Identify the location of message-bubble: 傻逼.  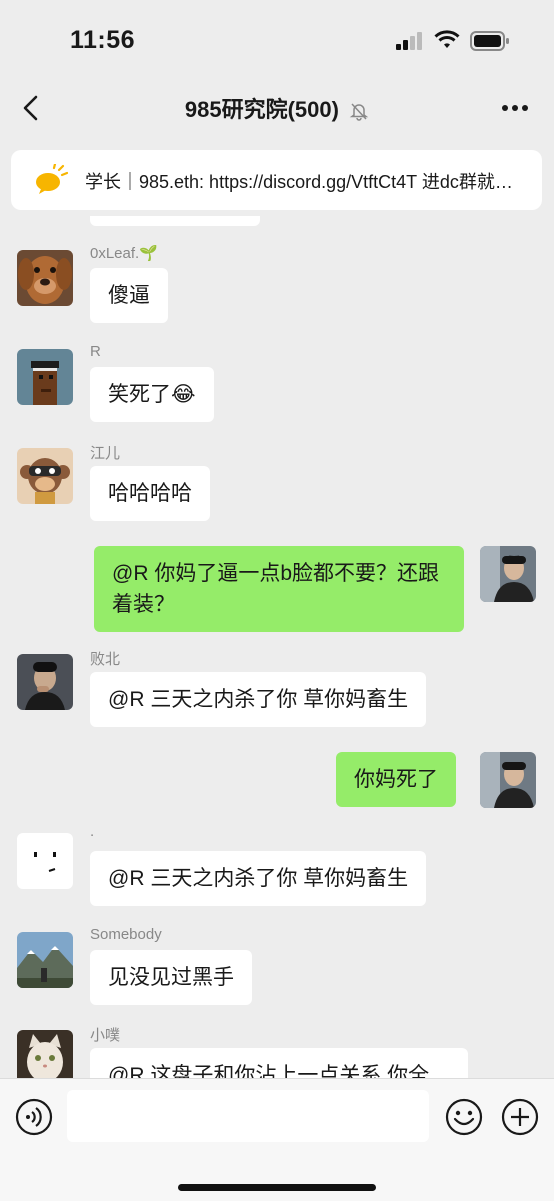
(129, 295).